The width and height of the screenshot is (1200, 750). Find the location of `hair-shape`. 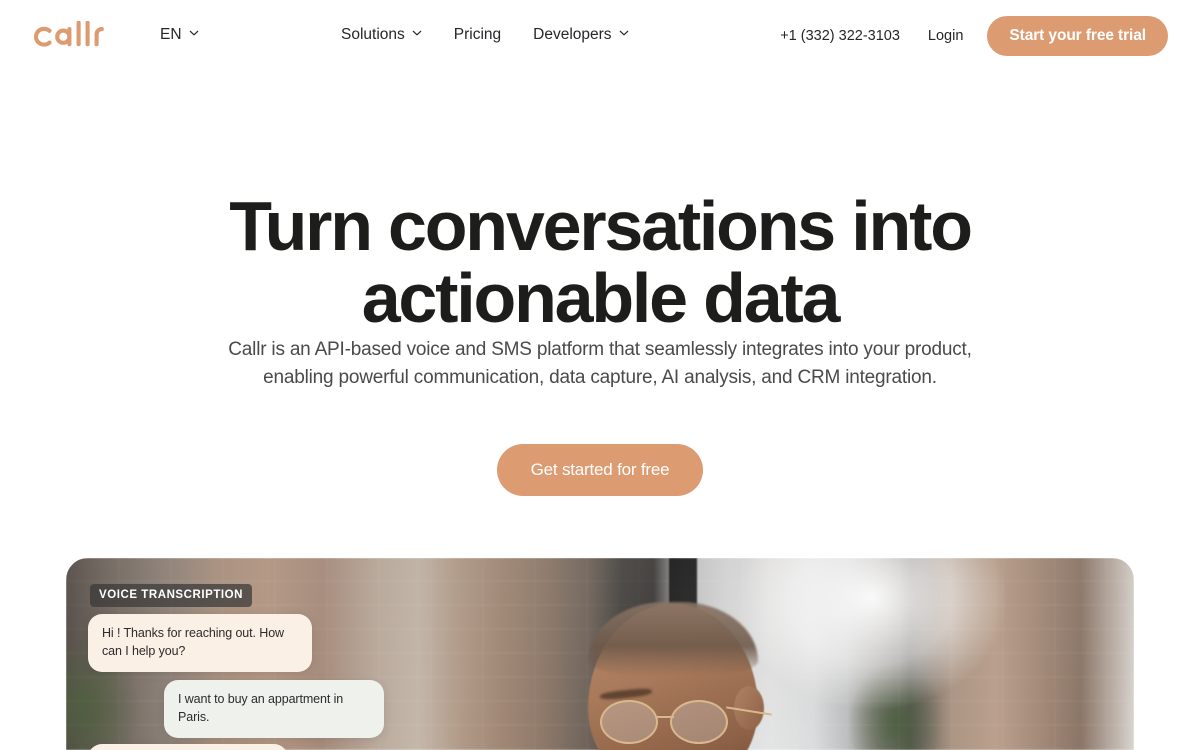

hair-shape is located at coordinates (673, 639).